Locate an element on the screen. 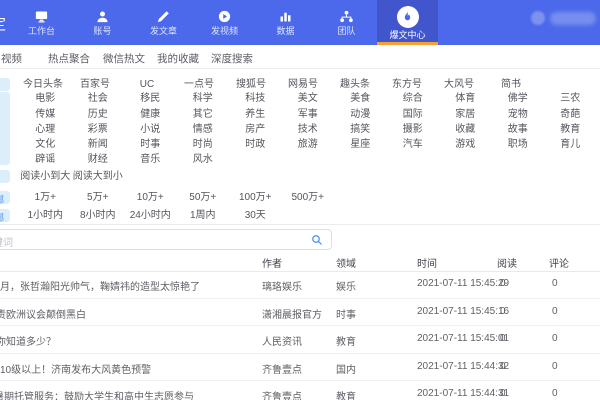 The image size is (600, 400). search-icon is located at coordinates (317, 242).